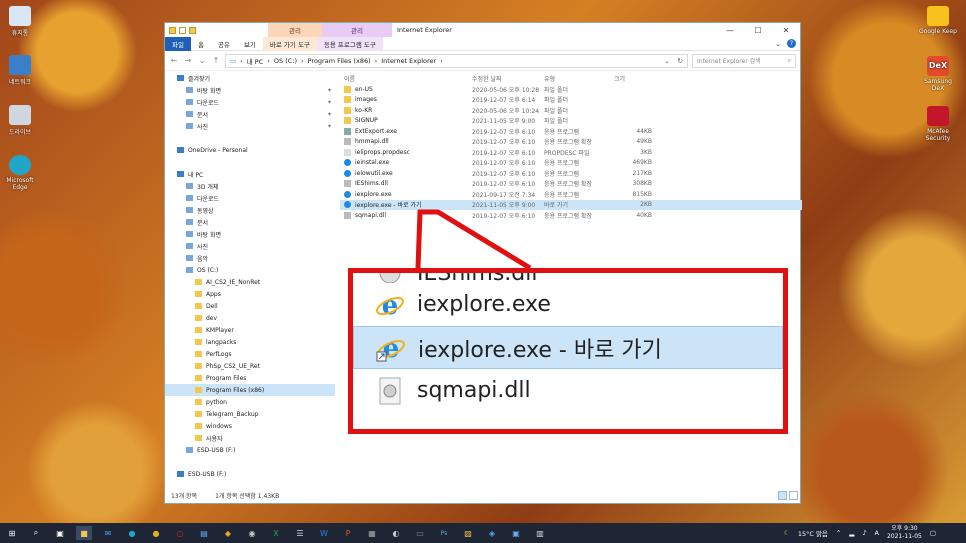  Describe the element at coordinates (933, 533) in the screenshot. I see `notification-icon: ▢` at that location.